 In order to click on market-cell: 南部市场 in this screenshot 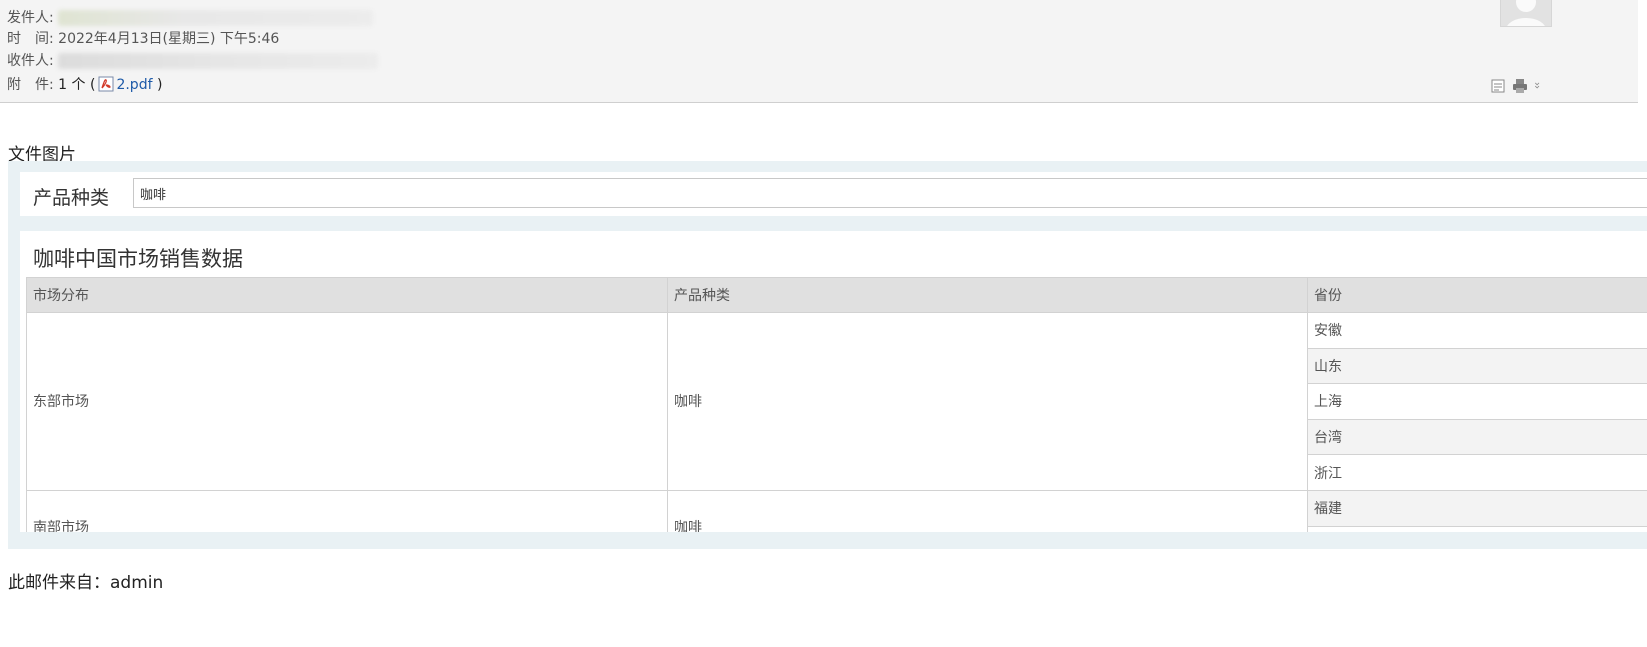, I will do `click(347, 510)`.